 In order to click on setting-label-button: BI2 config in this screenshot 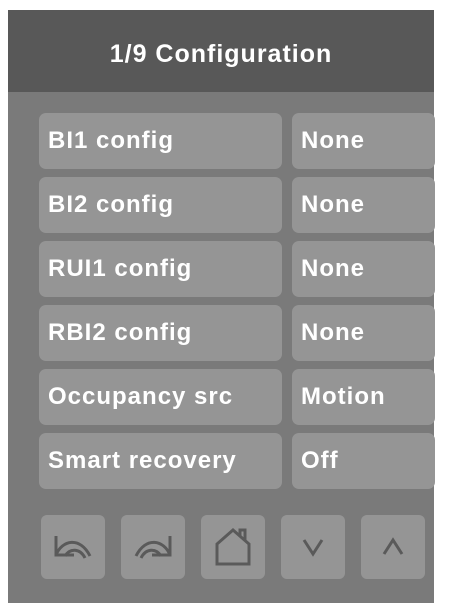, I will do `click(160, 205)`.